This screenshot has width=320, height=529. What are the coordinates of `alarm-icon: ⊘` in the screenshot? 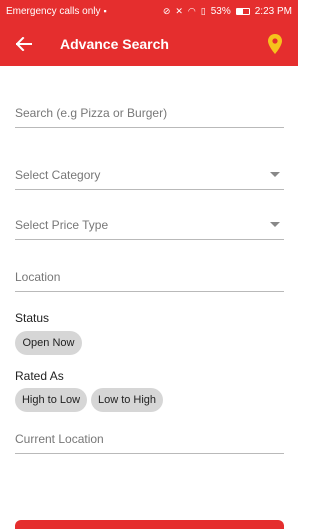 It's located at (166, 10).